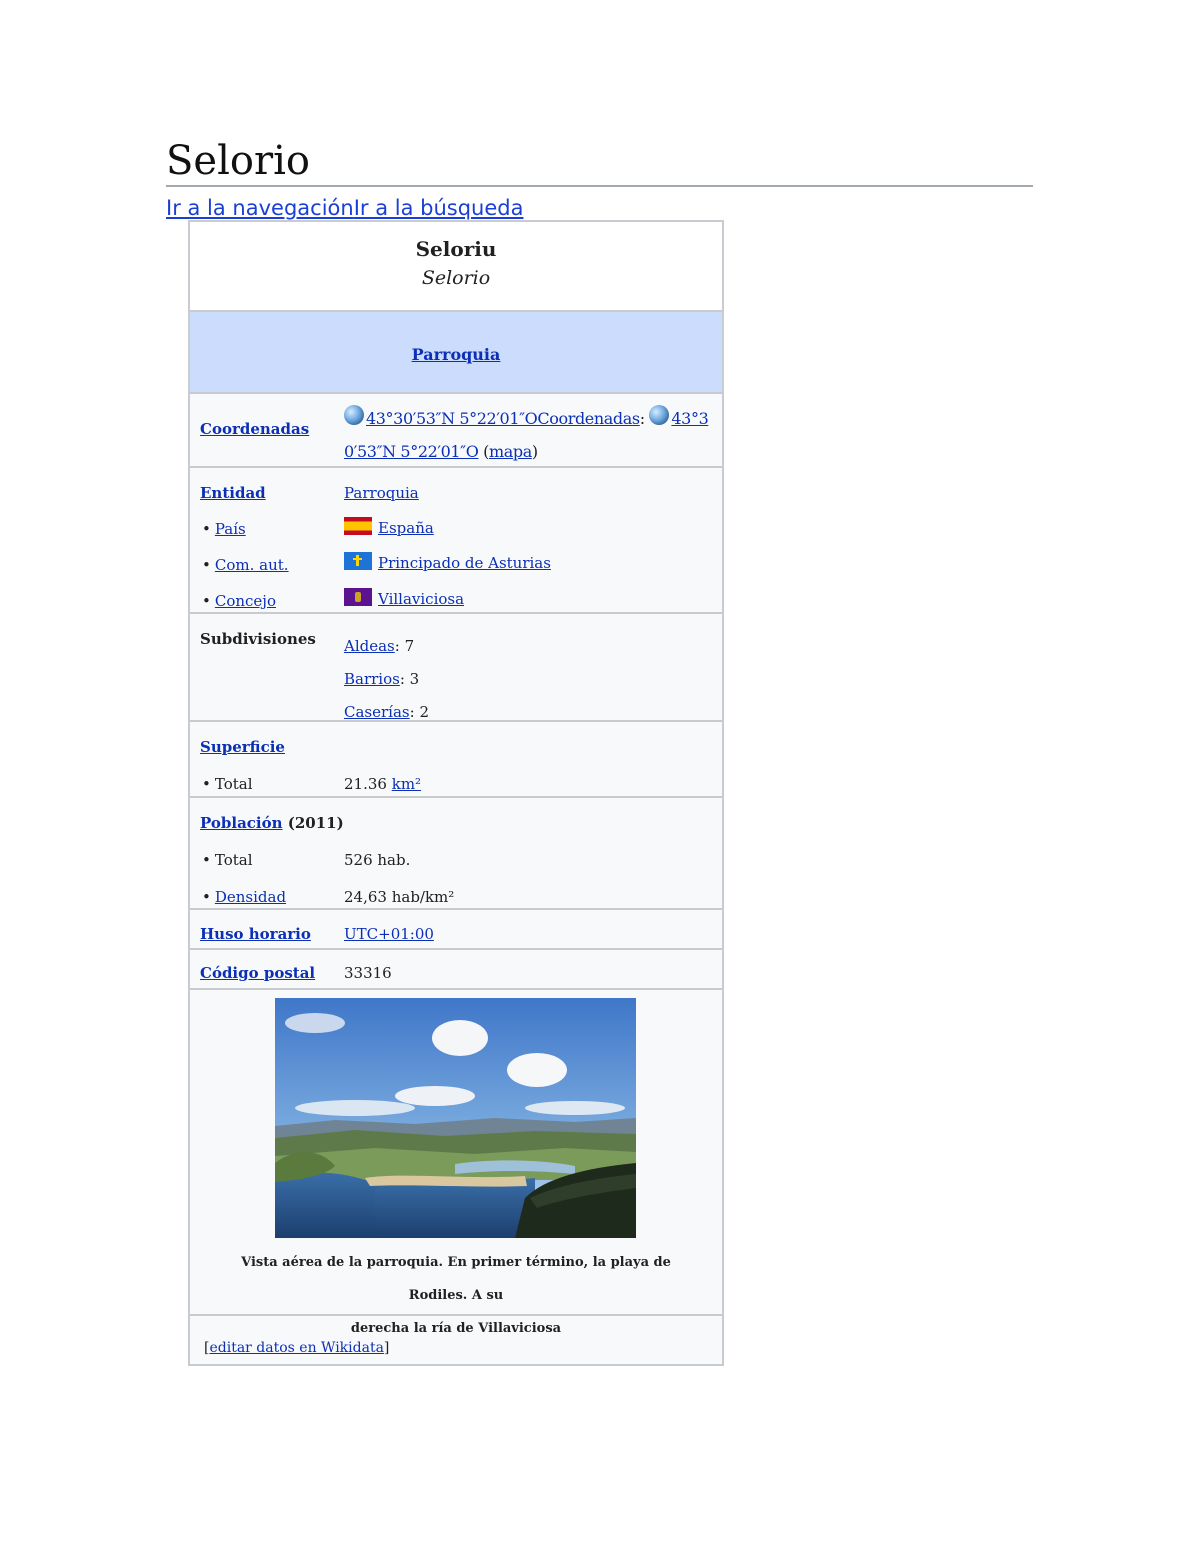  Describe the element at coordinates (456, 266) in the screenshot. I see `infobox-header: Seloriu Selorio` at that location.